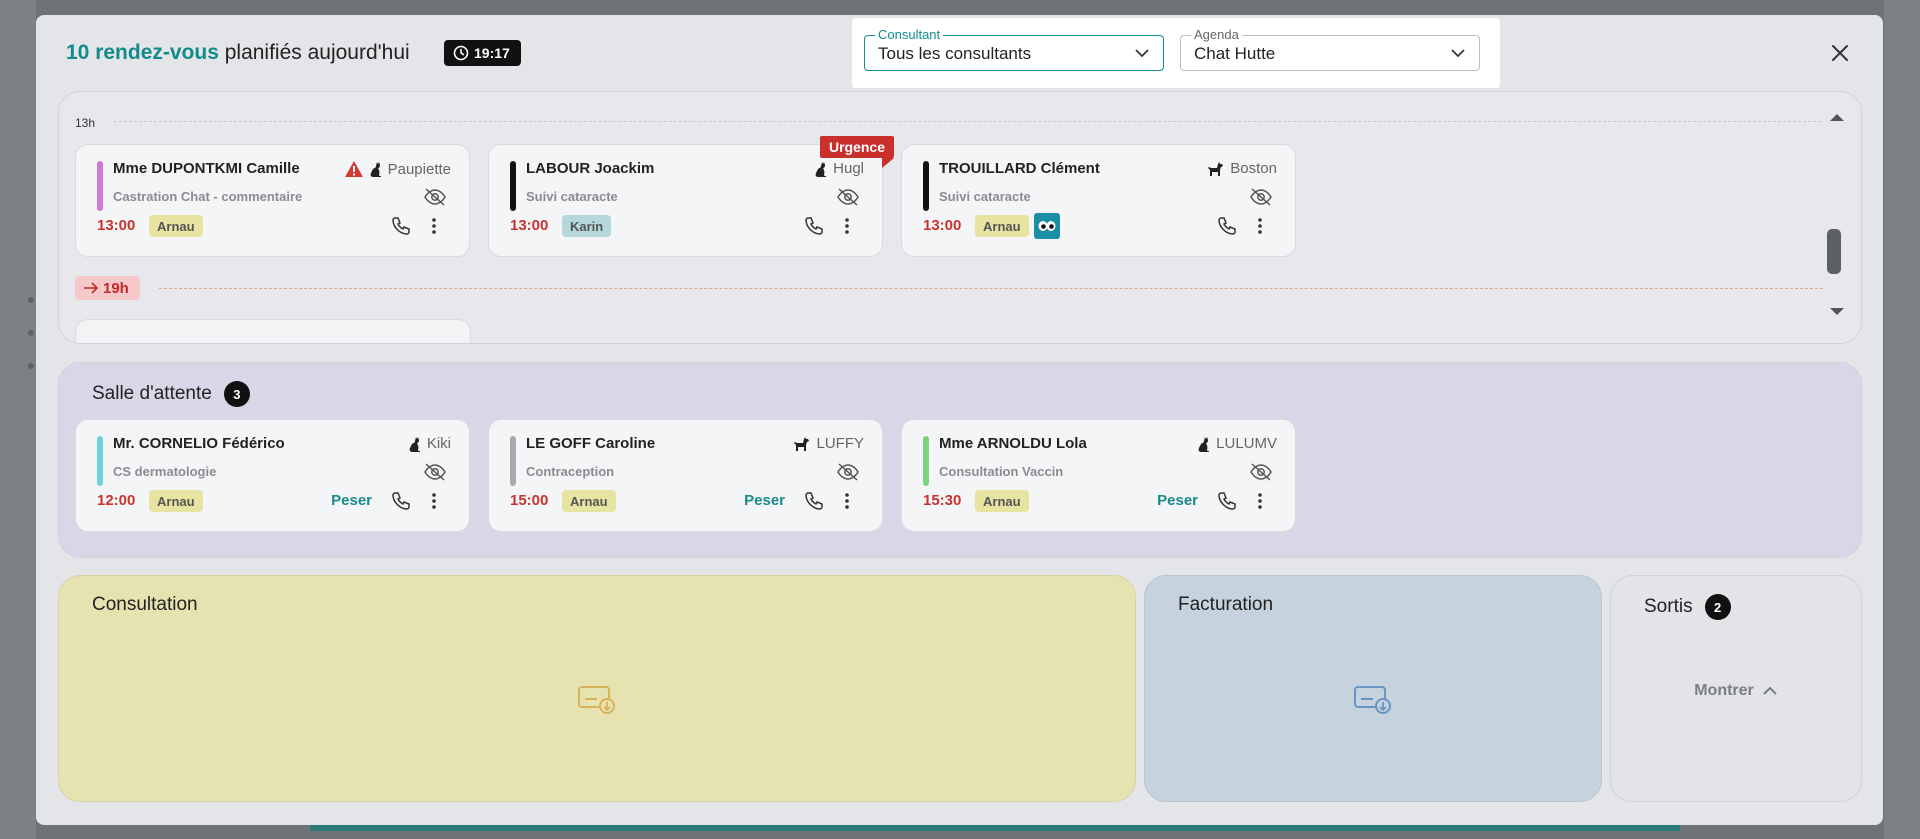 The image size is (1920, 839). I want to click on client-name: LABOUR Joackim, so click(590, 168).